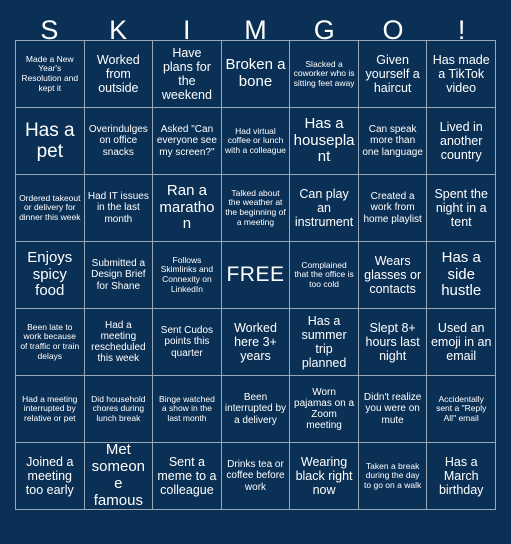 Image resolution: width=511 pixels, height=544 pixels. I want to click on bingo-square-label: Wears glasses or contacts, so click(393, 275).